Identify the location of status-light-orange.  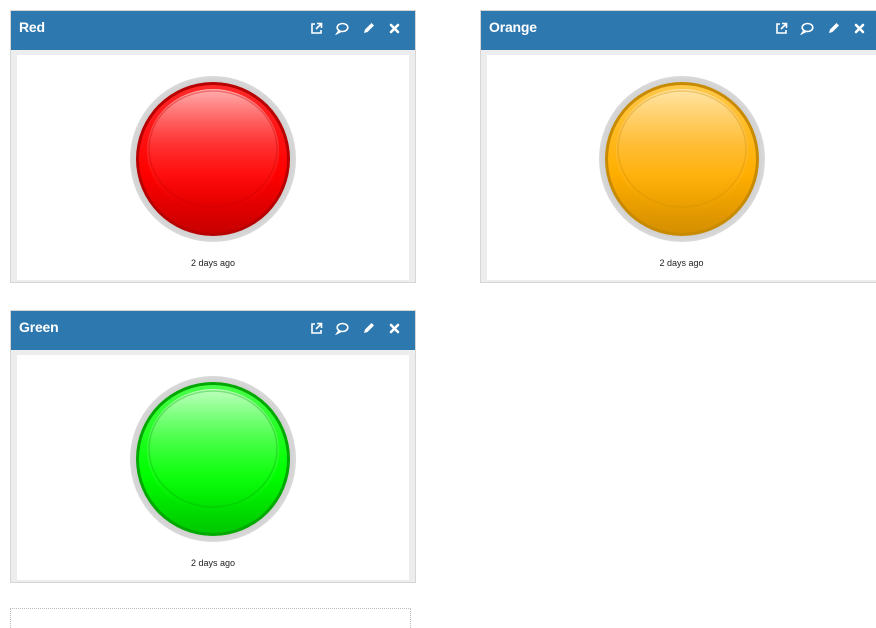
(681, 159).